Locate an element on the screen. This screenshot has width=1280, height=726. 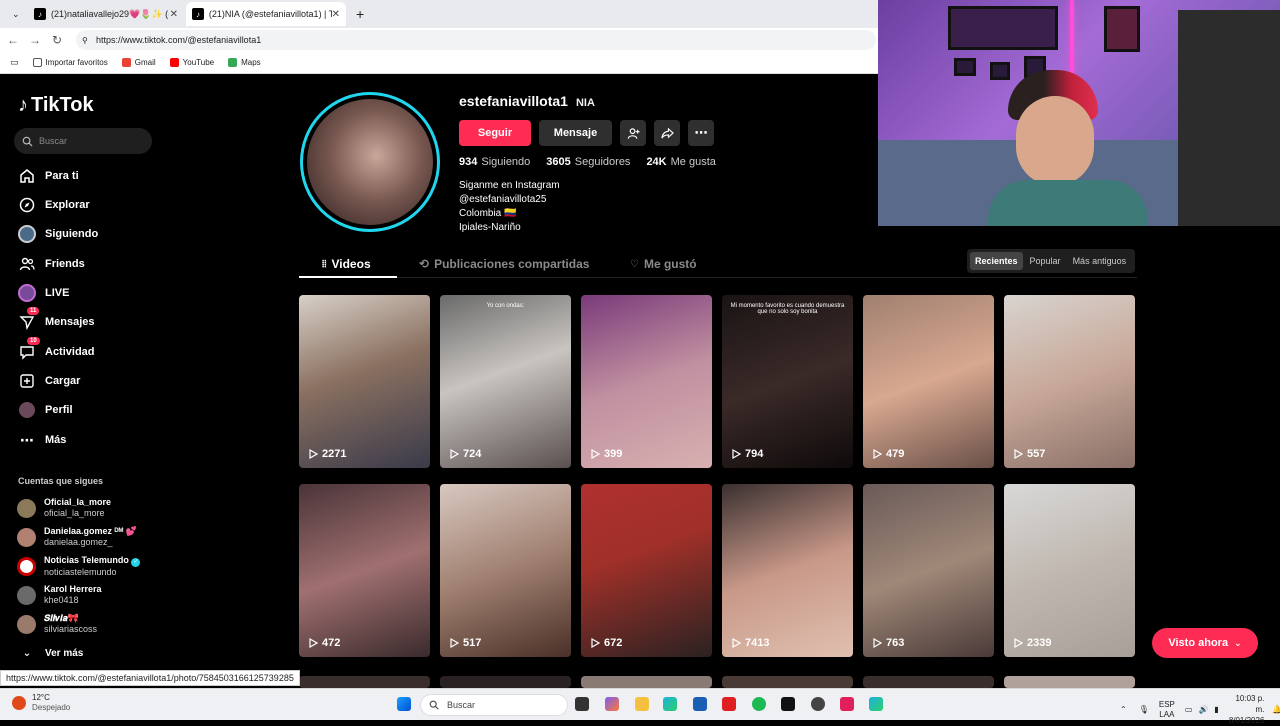
sidebar-item-siguiendo: Siguiendo is located at coordinates (58, 234).